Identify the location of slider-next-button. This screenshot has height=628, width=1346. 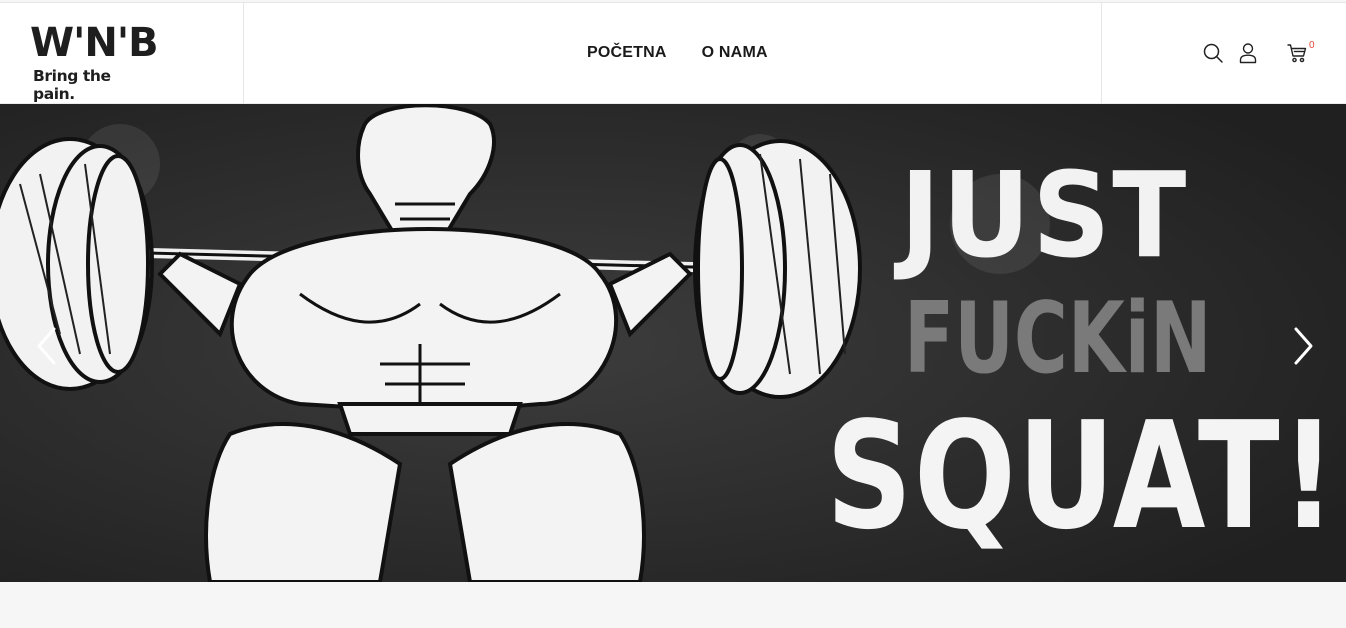
(1303, 346).